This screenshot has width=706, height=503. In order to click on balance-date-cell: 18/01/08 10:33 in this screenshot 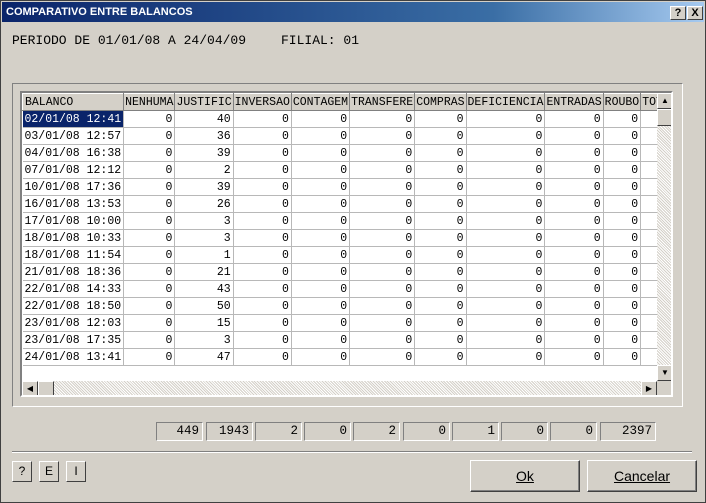, I will do `click(73, 238)`.